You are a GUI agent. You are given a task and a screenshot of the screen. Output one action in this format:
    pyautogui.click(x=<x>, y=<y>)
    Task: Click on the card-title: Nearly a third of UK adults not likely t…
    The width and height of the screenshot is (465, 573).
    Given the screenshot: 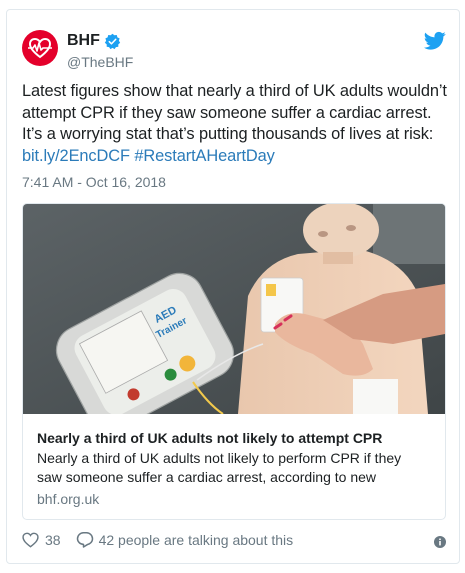 What is the action you would take?
    pyautogui.click(x=237, y=438)
    